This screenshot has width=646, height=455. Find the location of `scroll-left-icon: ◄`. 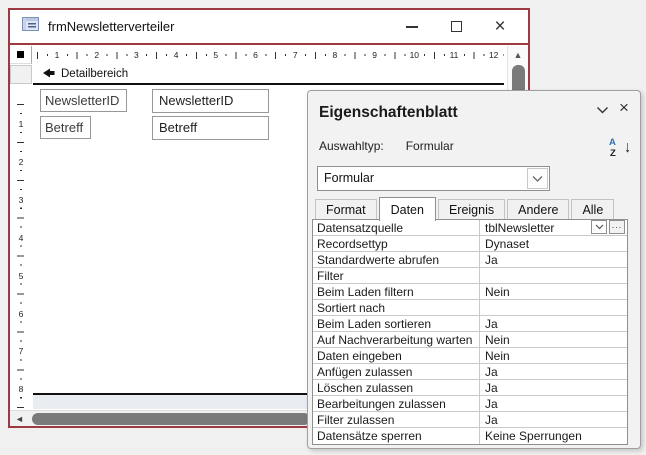

scroll-left-icon: ◄ is located at coordinates (19, 419).